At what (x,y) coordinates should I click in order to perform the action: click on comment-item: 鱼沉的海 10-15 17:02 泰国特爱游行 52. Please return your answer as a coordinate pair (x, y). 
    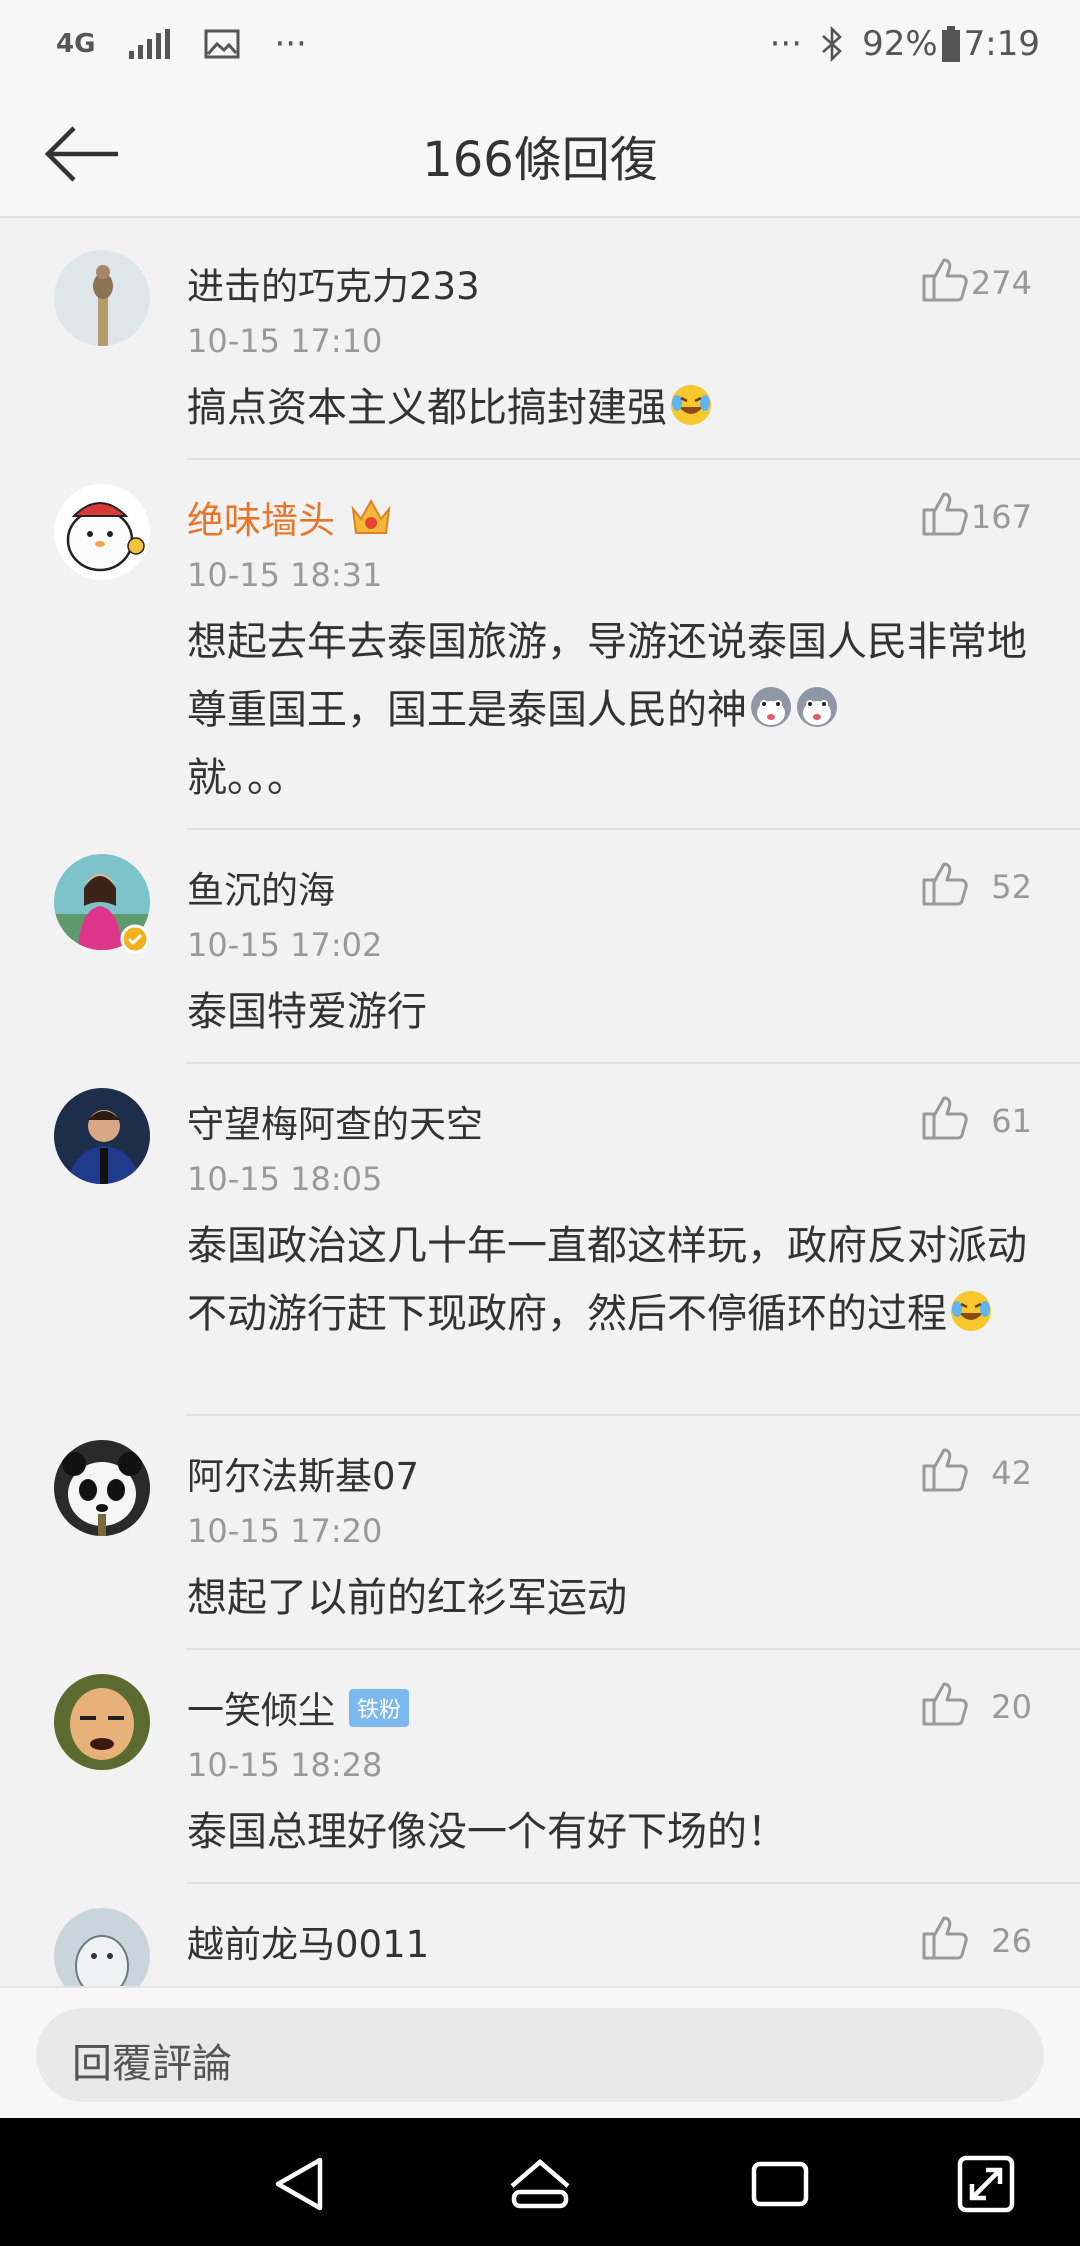
    Looking at the image, I should click on (540, 947).